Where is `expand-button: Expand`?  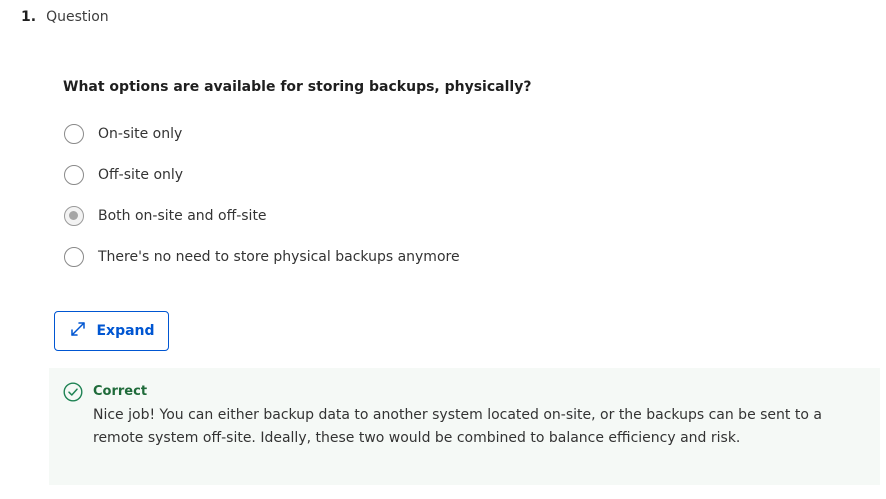 expand-button: Expand is located at coordinates (111, 331).